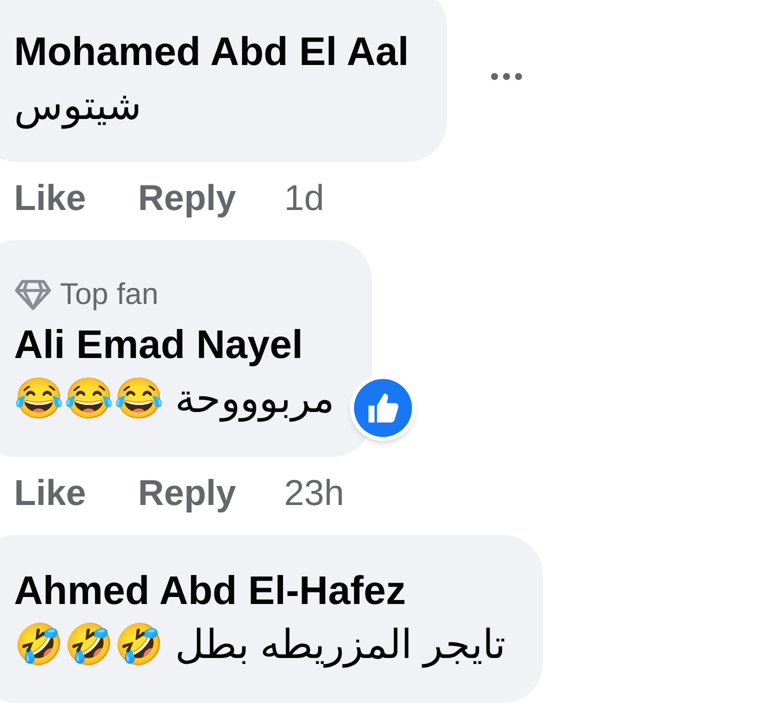  What do you see at coordinates (78, 107) in the screenshot?
I see `comment-text: شيتوس` at bounding box center [78, 107].